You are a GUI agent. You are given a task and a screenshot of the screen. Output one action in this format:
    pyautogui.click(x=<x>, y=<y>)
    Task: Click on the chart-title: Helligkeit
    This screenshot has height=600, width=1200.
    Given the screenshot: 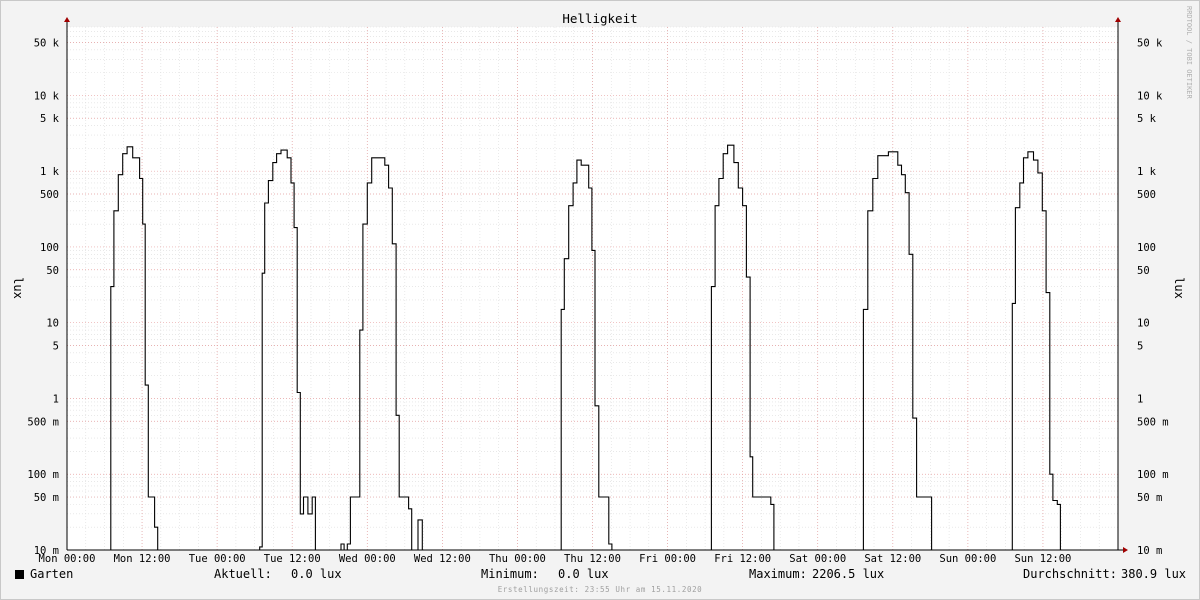 What is the action you would take?
    pyautogui.click(x=599, y=18)
    